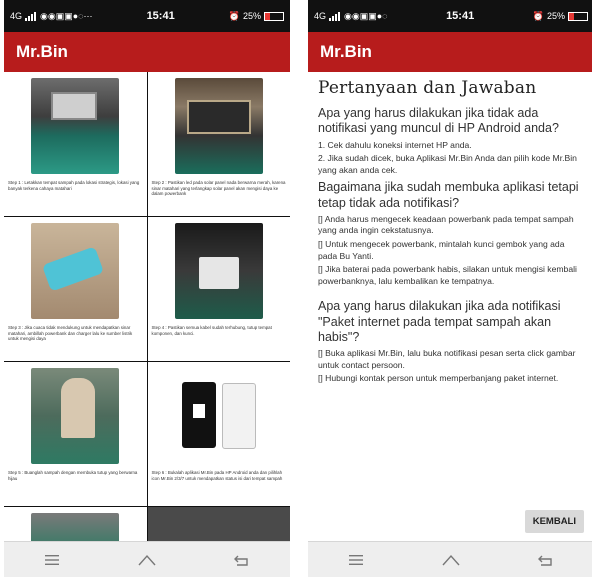 The width and height of the screenshot is (592, 577). Describe the element at coordinates (427, 88) in the screenshot. I see `faq-title: Pertanyaan dan Jawaban` at that location.